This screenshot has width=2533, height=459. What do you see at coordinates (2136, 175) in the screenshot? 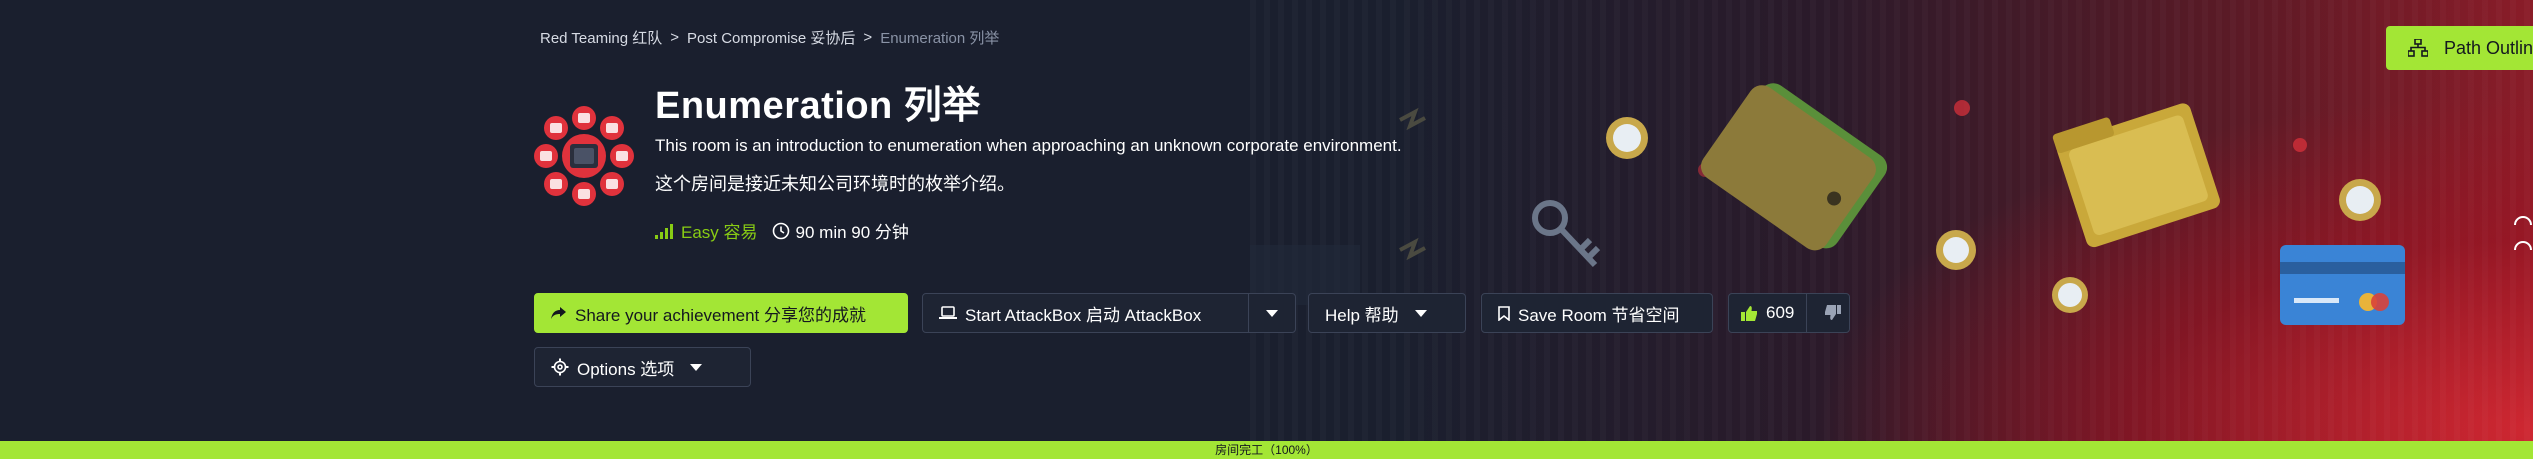
I see `folder` at bounding box center [2136, 175].